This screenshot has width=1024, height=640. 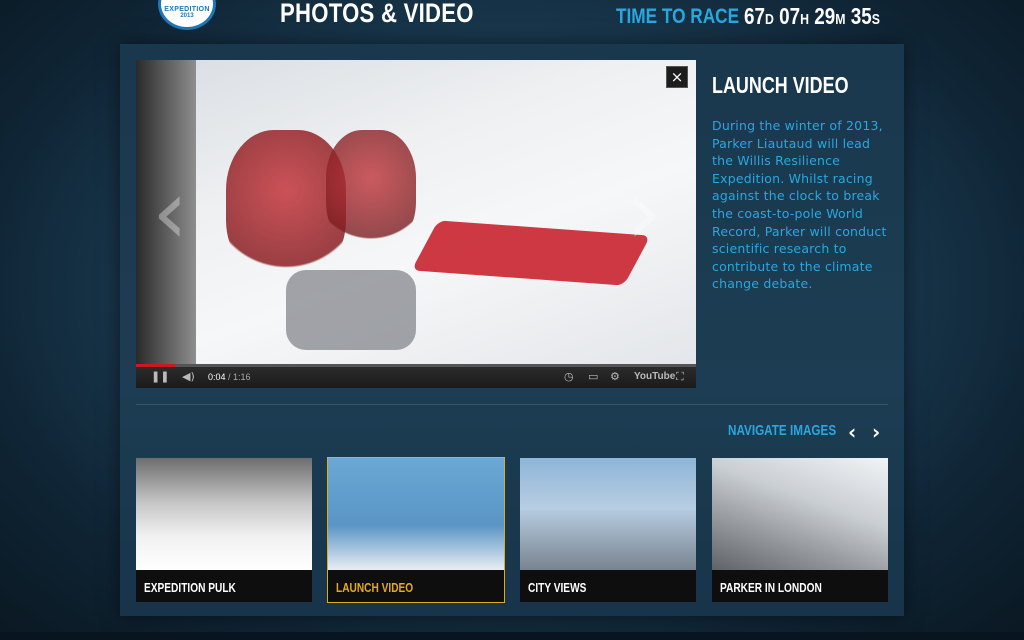 What do you see at coordinates (187, 9) in the screenshot?
I see `logo-text: EXPEDITION` at bounding box center [187, 9].